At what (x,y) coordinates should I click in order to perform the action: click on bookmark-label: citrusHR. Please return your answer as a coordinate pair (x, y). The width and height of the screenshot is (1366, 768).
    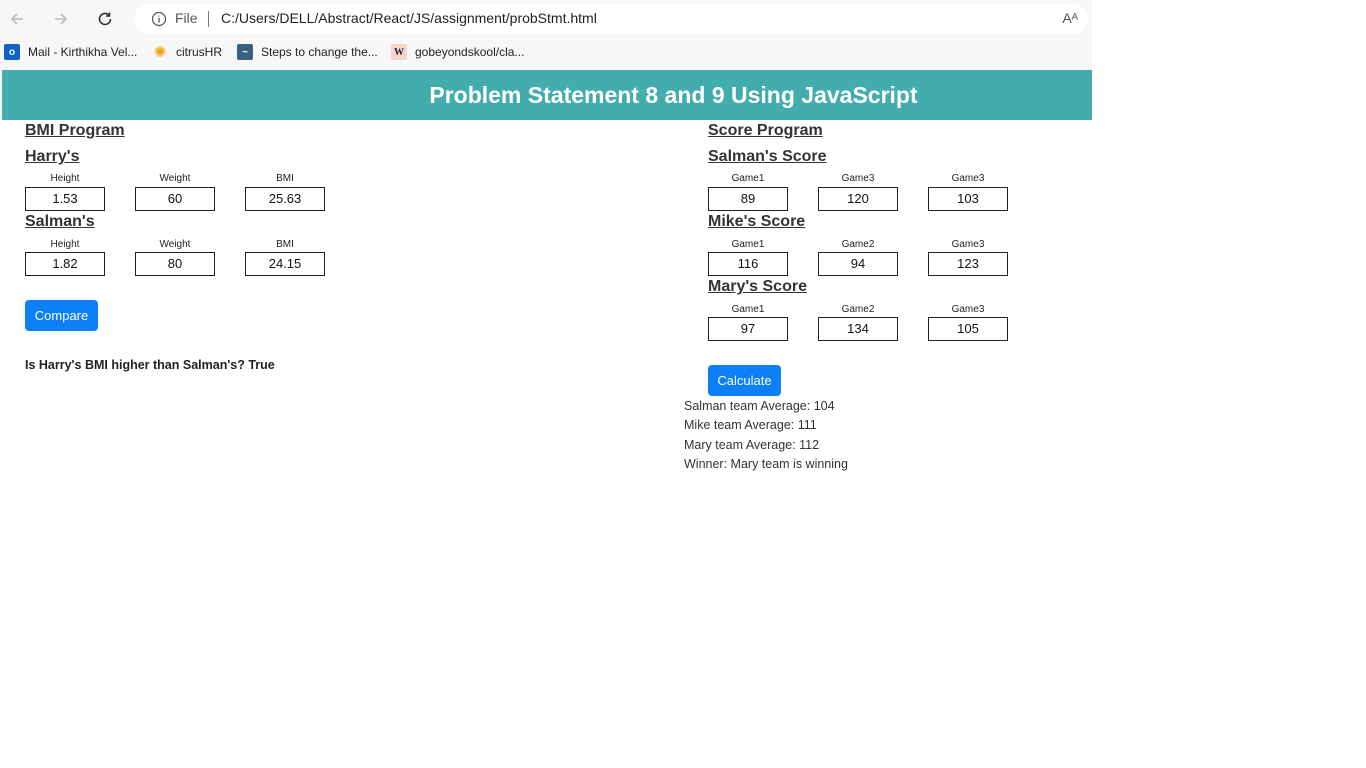
    Looking at the image, I should click on (199, 52).